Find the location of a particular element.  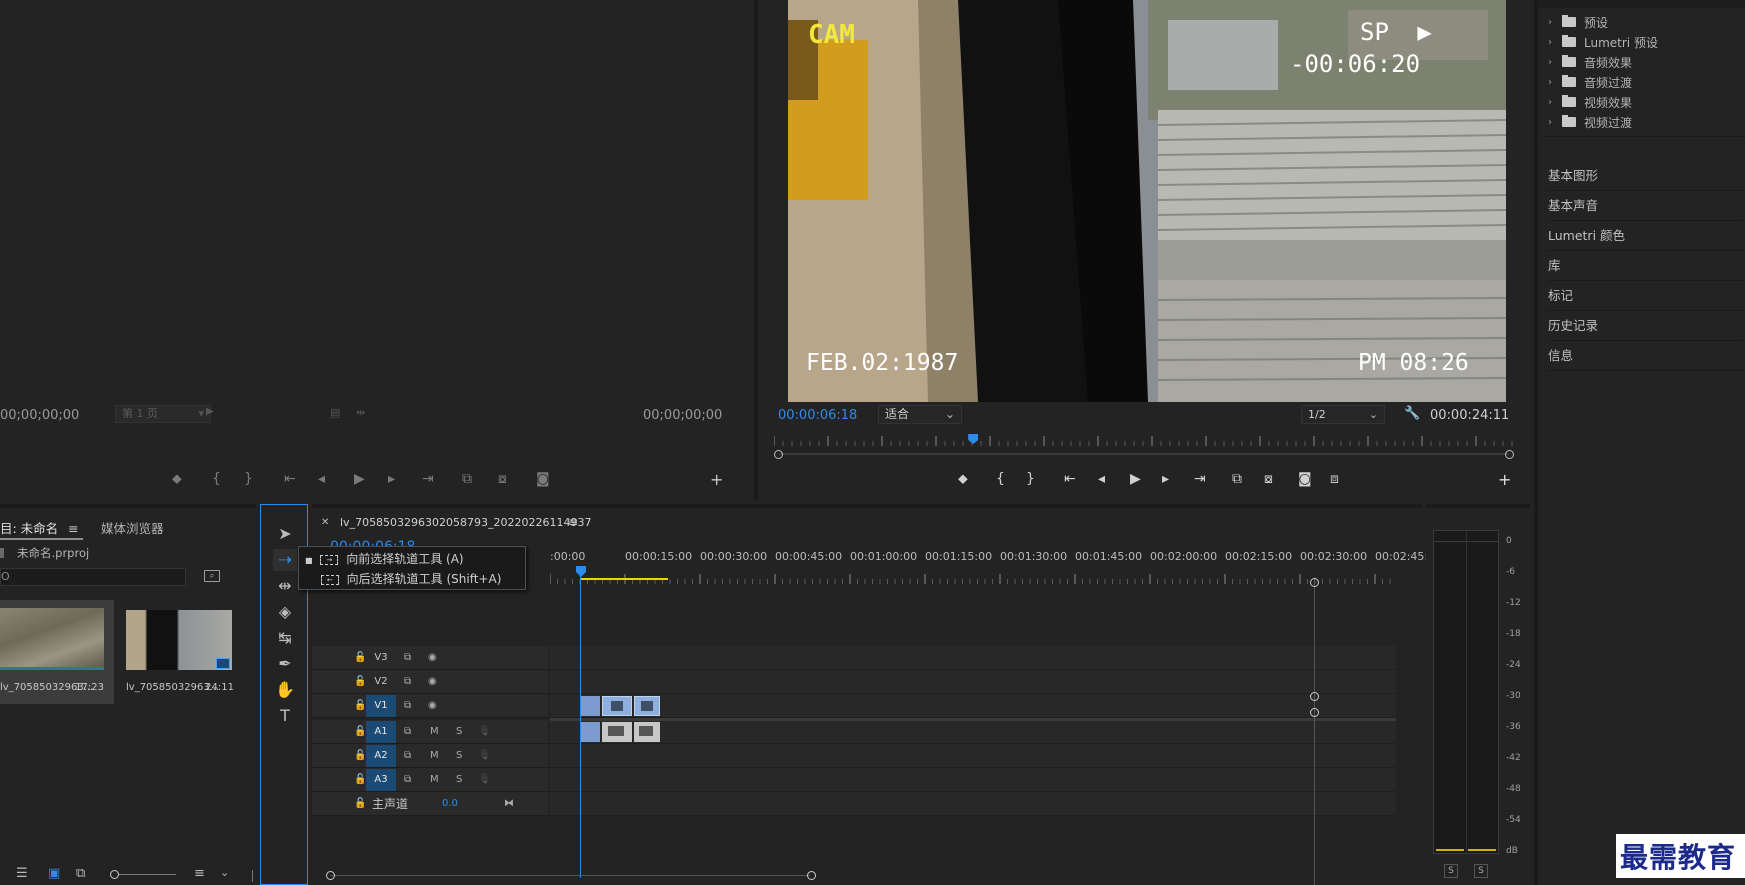

lift-icon: ⧉ is located at coordinates (1237, 479).